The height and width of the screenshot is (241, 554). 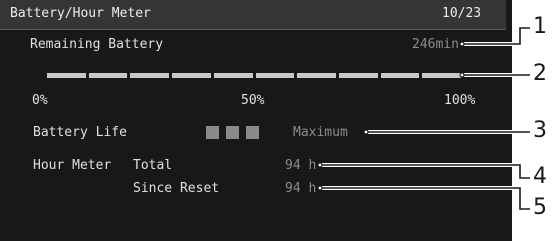 What do you see at coordinates (540, 73) in the screenshot?
I see `callout-2: 2` at bounding box center [540, 73].